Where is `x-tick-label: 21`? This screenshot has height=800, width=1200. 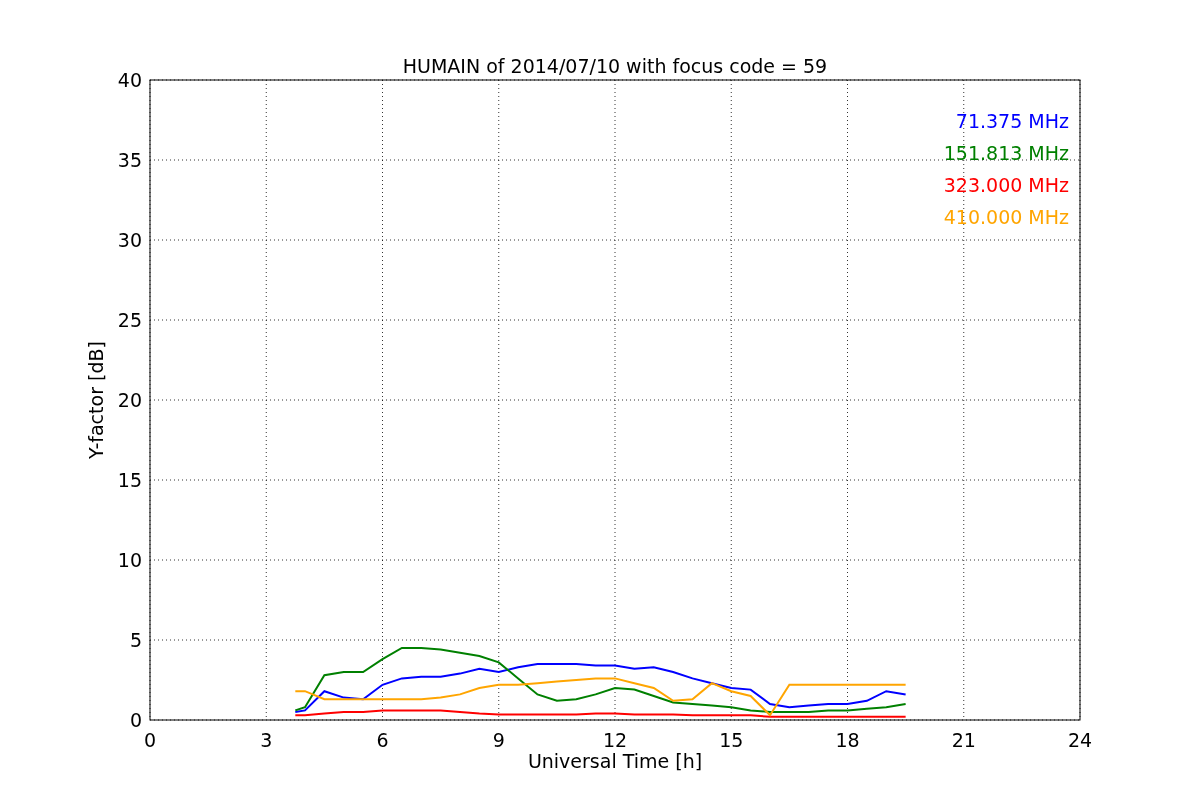
x-tick-label: 21 is located at coordinates (963, 740).